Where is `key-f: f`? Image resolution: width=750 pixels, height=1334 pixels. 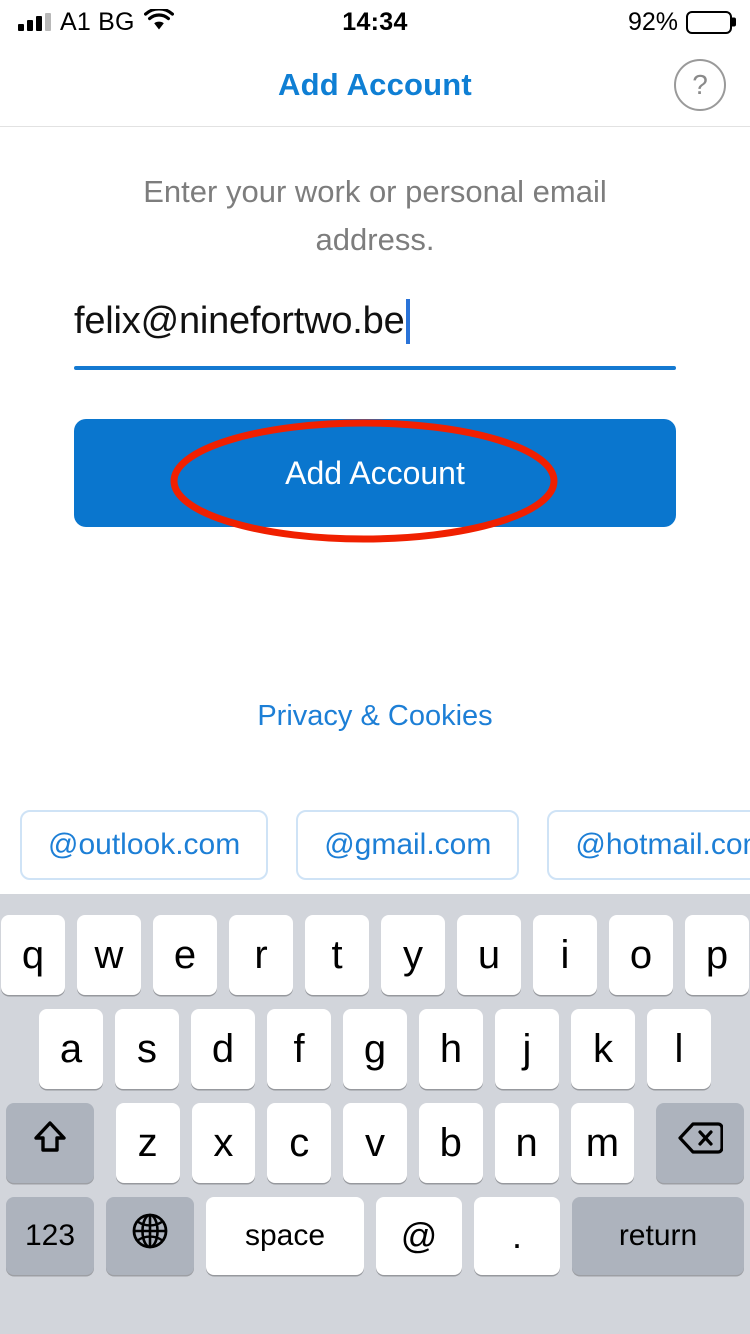
key-f: f is located at coordinates (299, 1049).